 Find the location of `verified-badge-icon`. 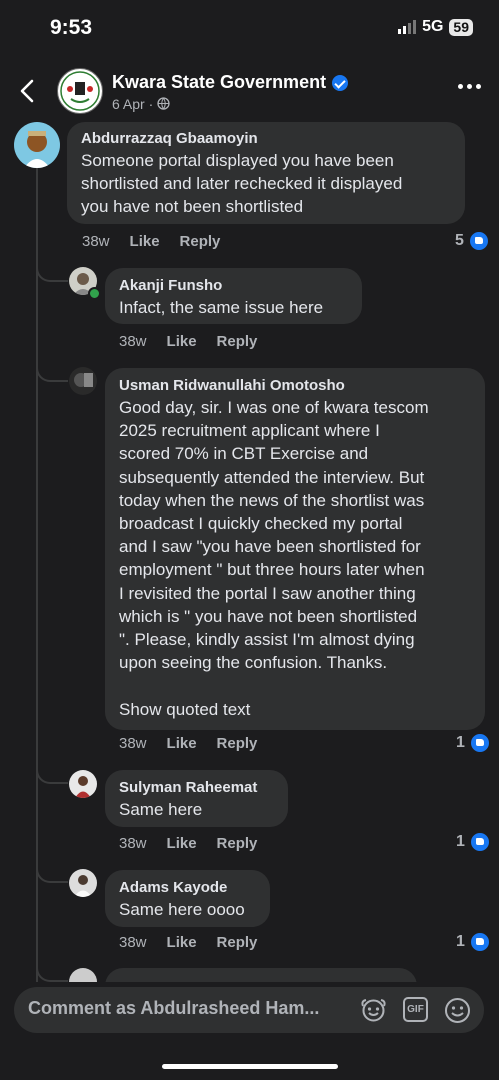

verified-badge-icon is located at coordinates (340, 82).